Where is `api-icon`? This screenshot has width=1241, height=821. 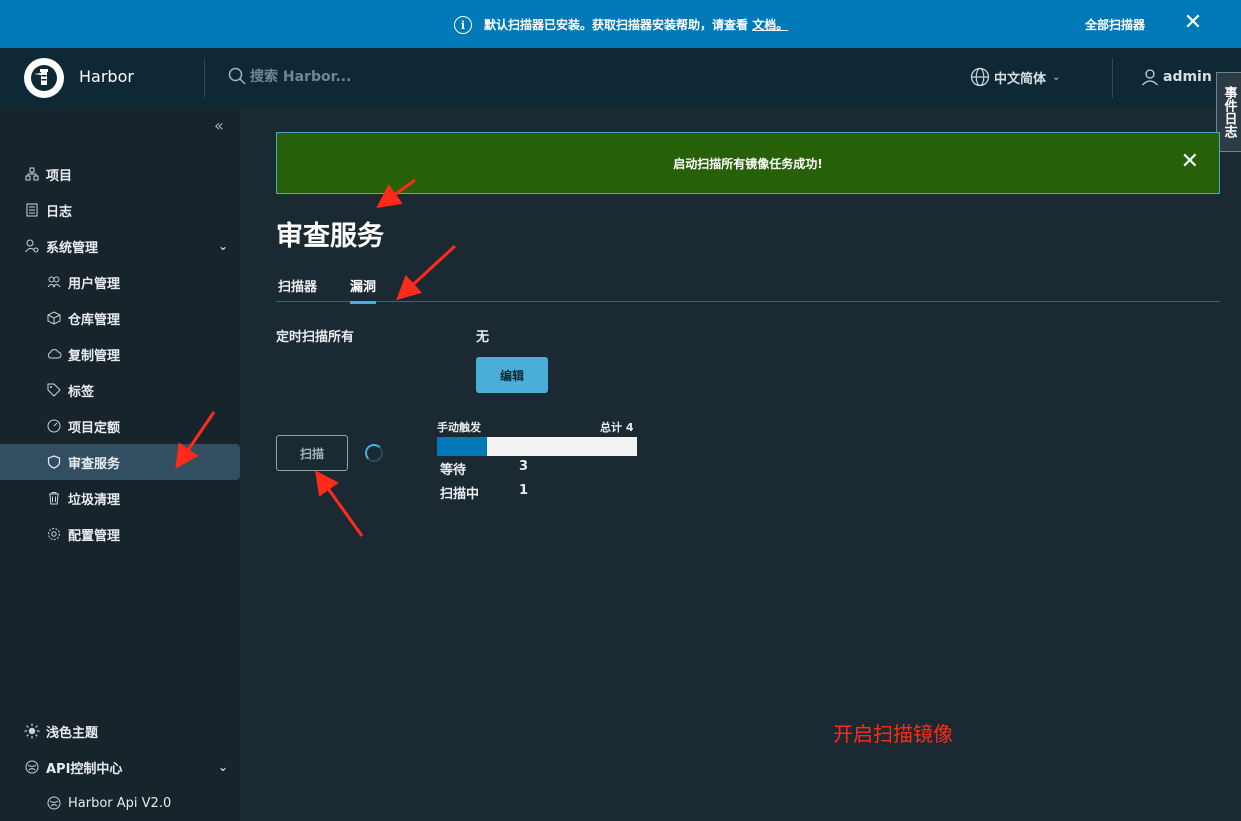
api-icon is located at coordinates (32, 767).